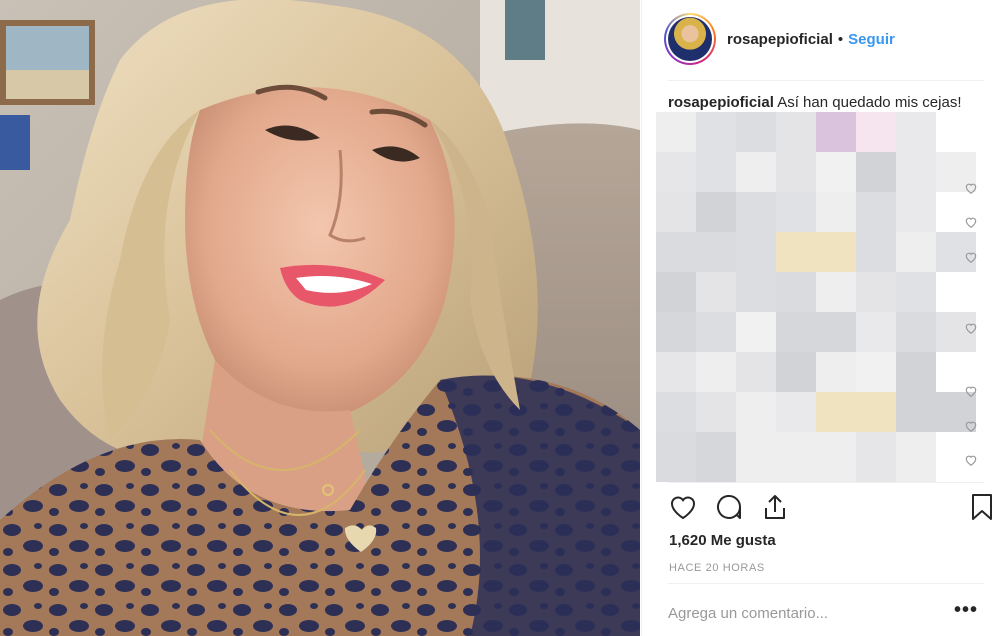 The width and height of the screenshot is (1000, 636). What do you see at coordinates (869, 102) in the screenshot?
I see `caption-text: Así han quedado mis cejas!` at bounding box center [869, 102].